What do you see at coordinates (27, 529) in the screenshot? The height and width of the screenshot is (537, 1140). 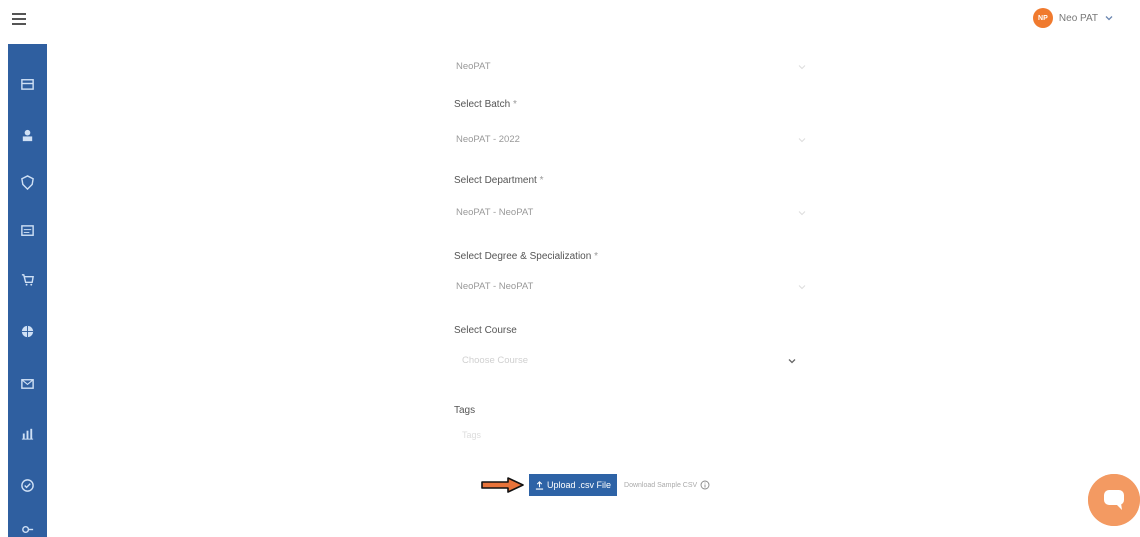 I see `key-icon` at bounding box center [27, 529].